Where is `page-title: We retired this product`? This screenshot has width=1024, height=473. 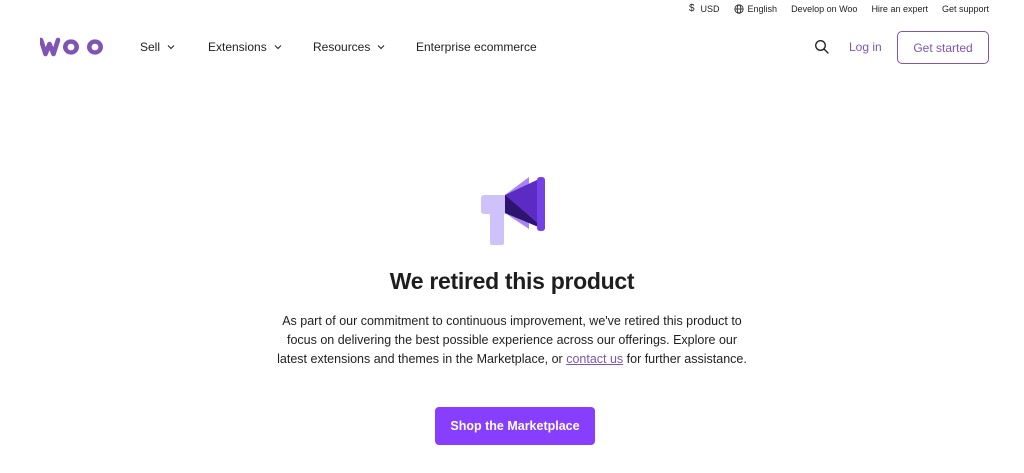
page-title: We retired this product is located at coordinates (512, 281).